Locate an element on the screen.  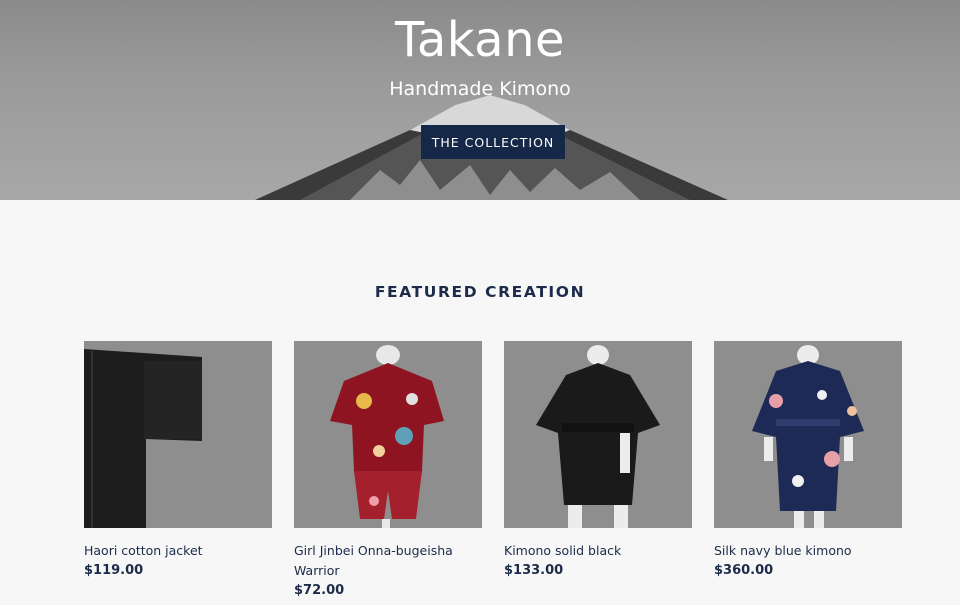
black-haori-jacket-image is located at coordinates (178, 434).